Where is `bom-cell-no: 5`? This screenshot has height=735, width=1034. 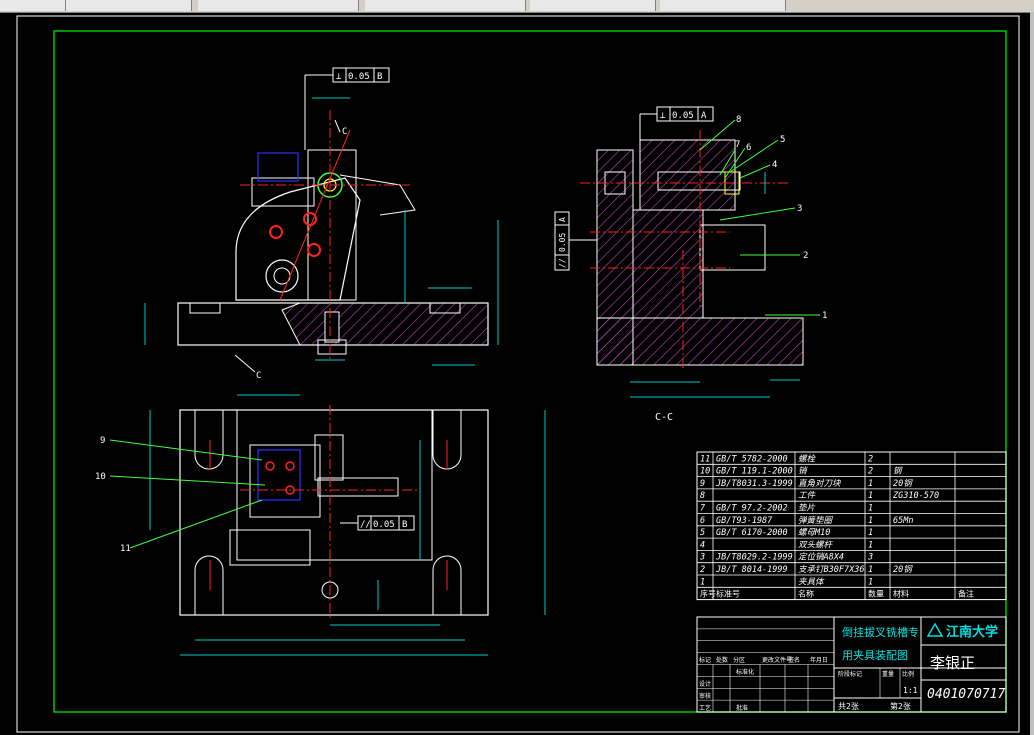
bom-cell-no: 5 is located at coordinates (702, 533).